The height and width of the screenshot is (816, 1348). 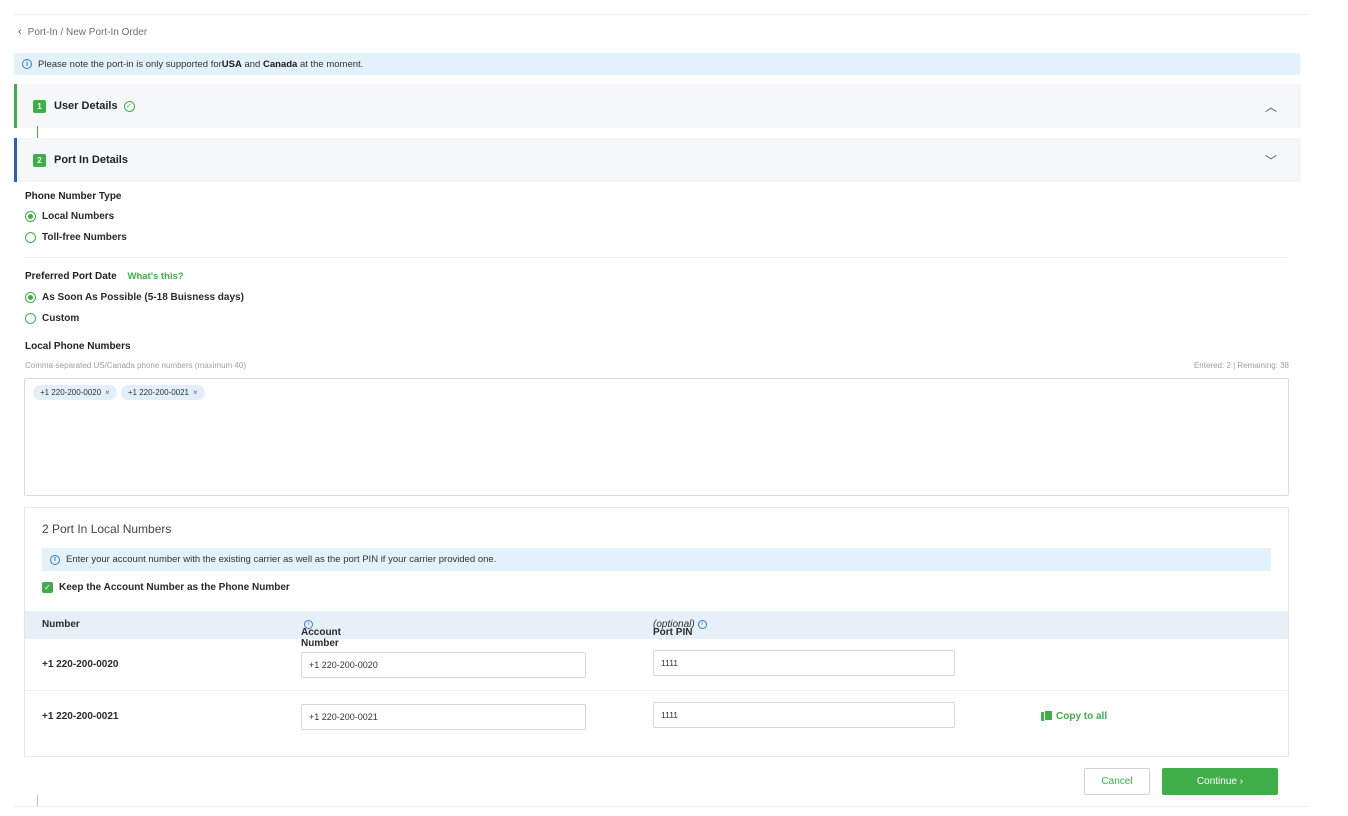 I want to click on chip-label: +1 220-200-0021, so click(x=158, y=392).